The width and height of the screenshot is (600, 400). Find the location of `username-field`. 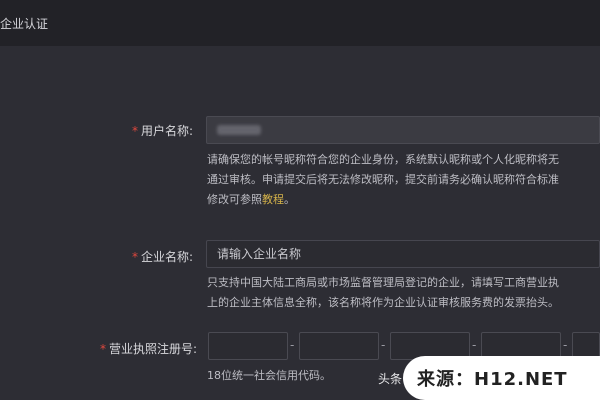

username-field is located at coordinates (403, 130).